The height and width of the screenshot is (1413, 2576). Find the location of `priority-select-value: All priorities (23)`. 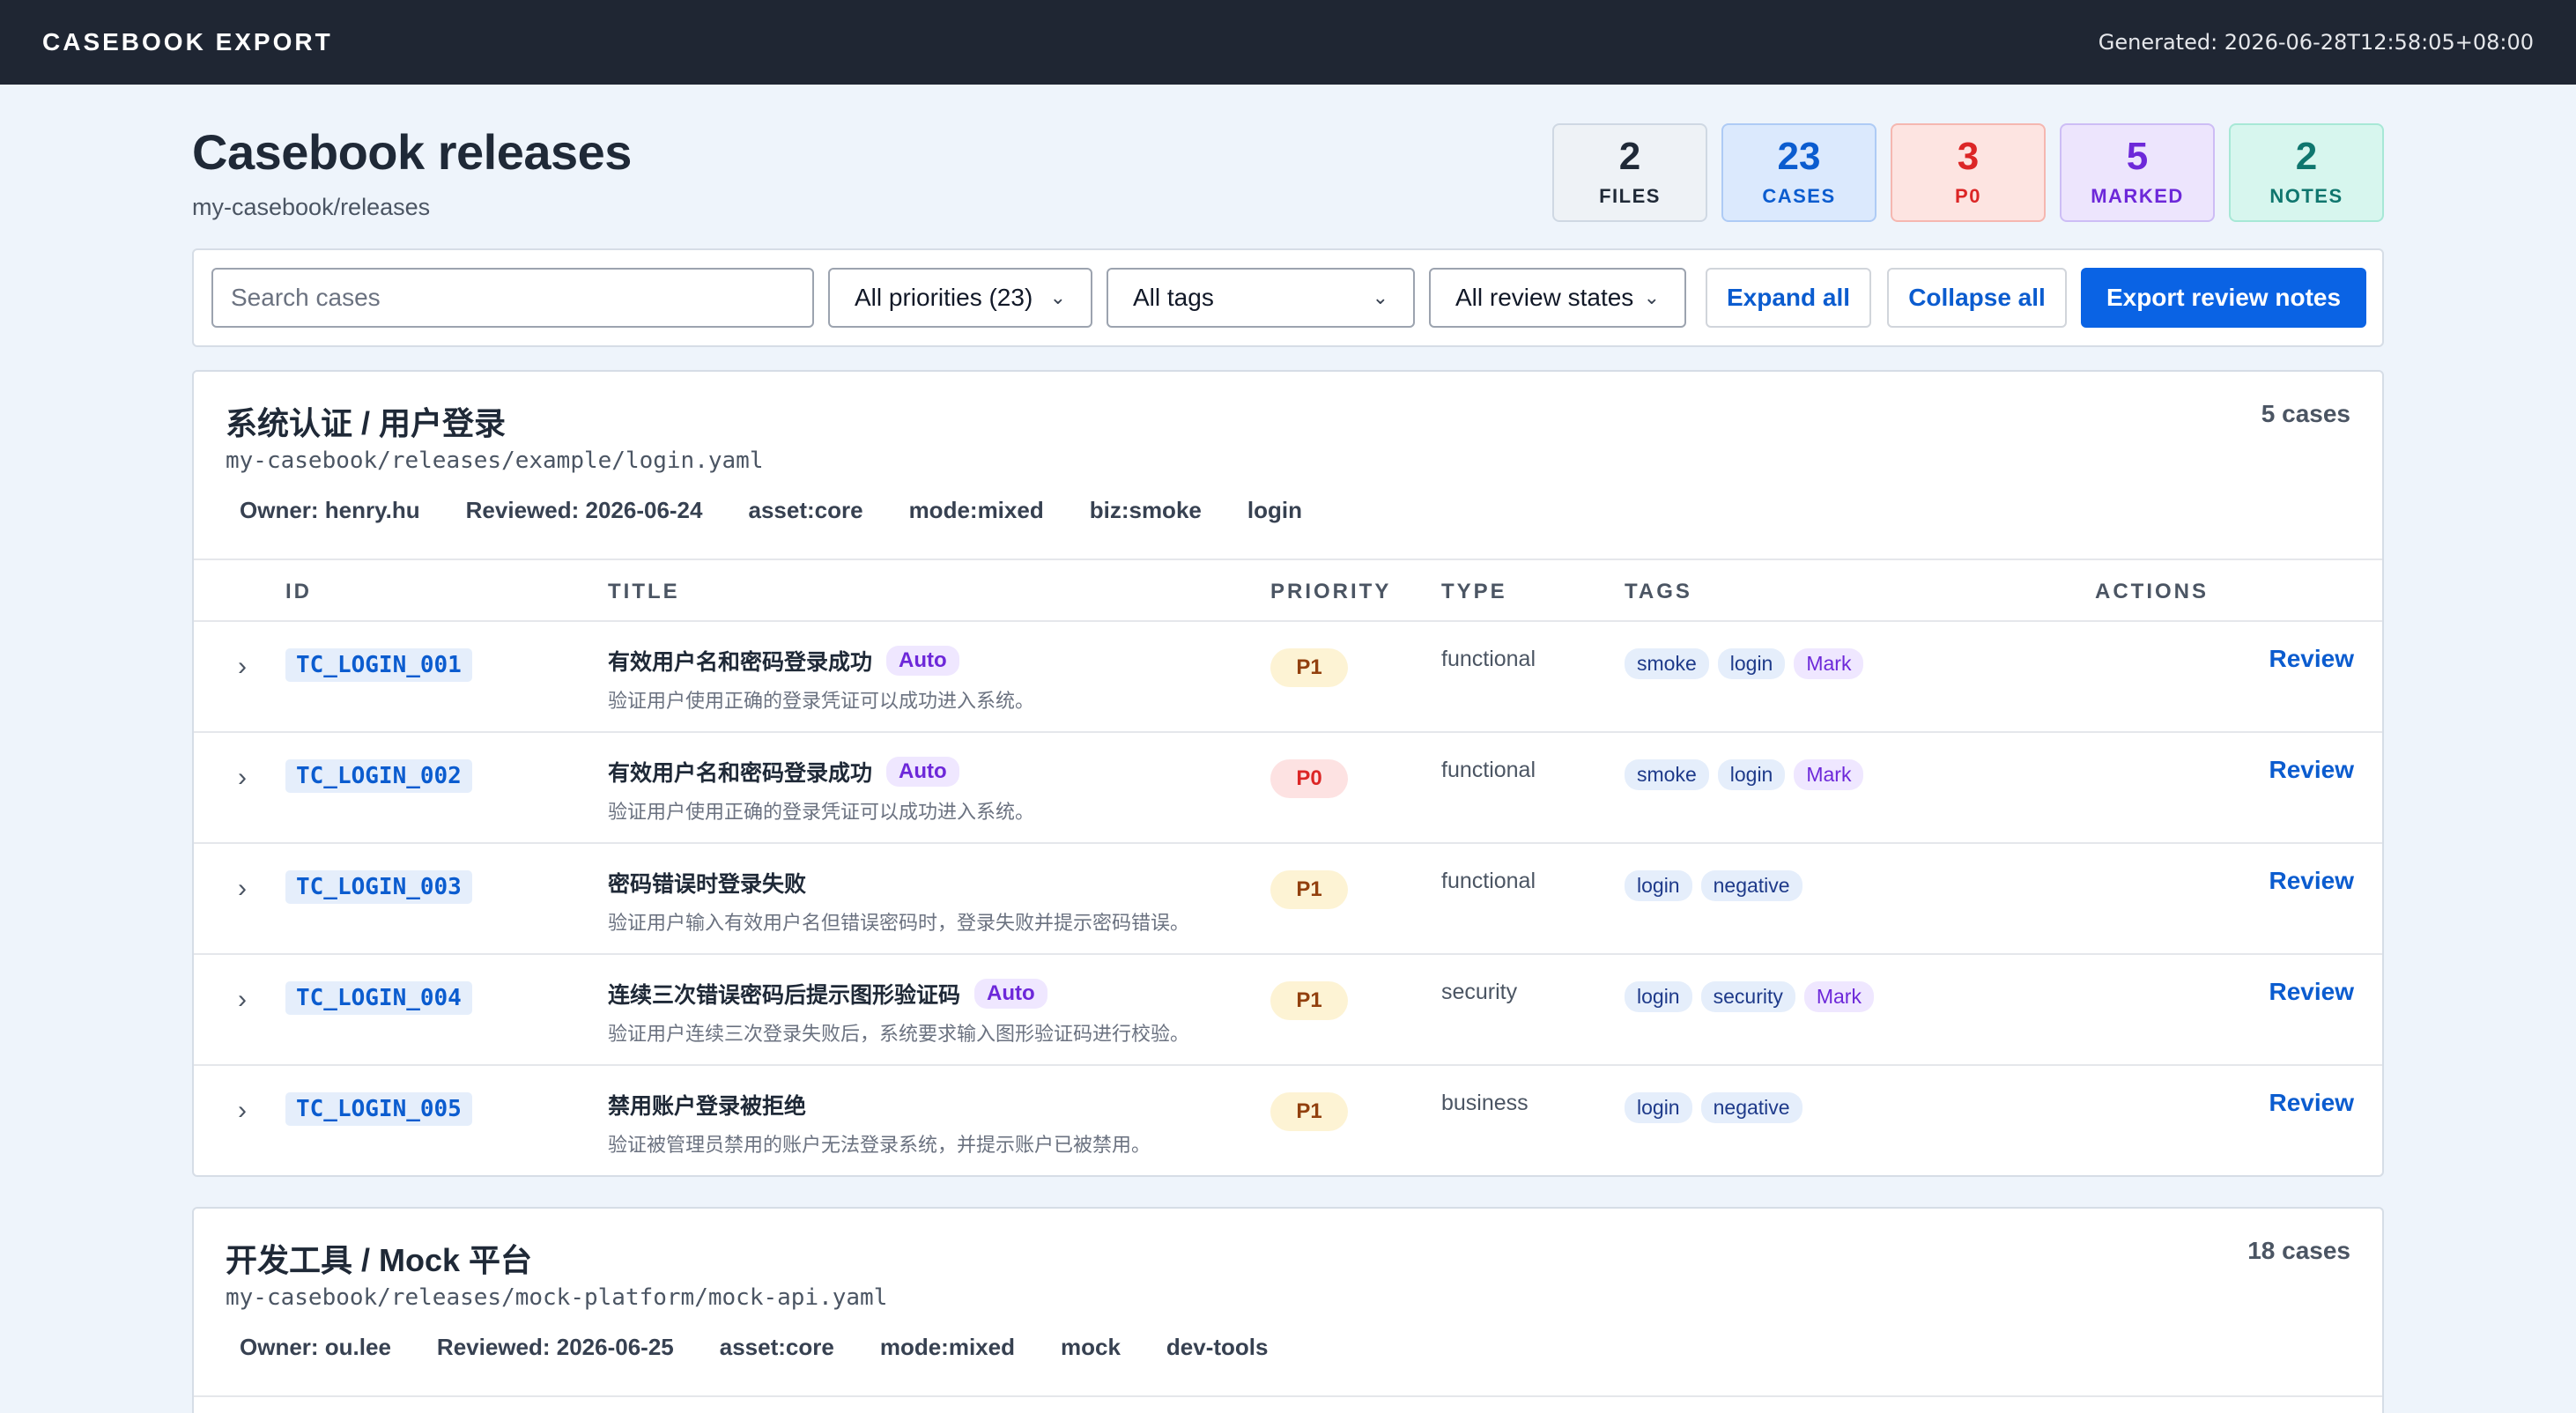

priority-select-value: All priorities (23) is located at coordinates (944, 297).